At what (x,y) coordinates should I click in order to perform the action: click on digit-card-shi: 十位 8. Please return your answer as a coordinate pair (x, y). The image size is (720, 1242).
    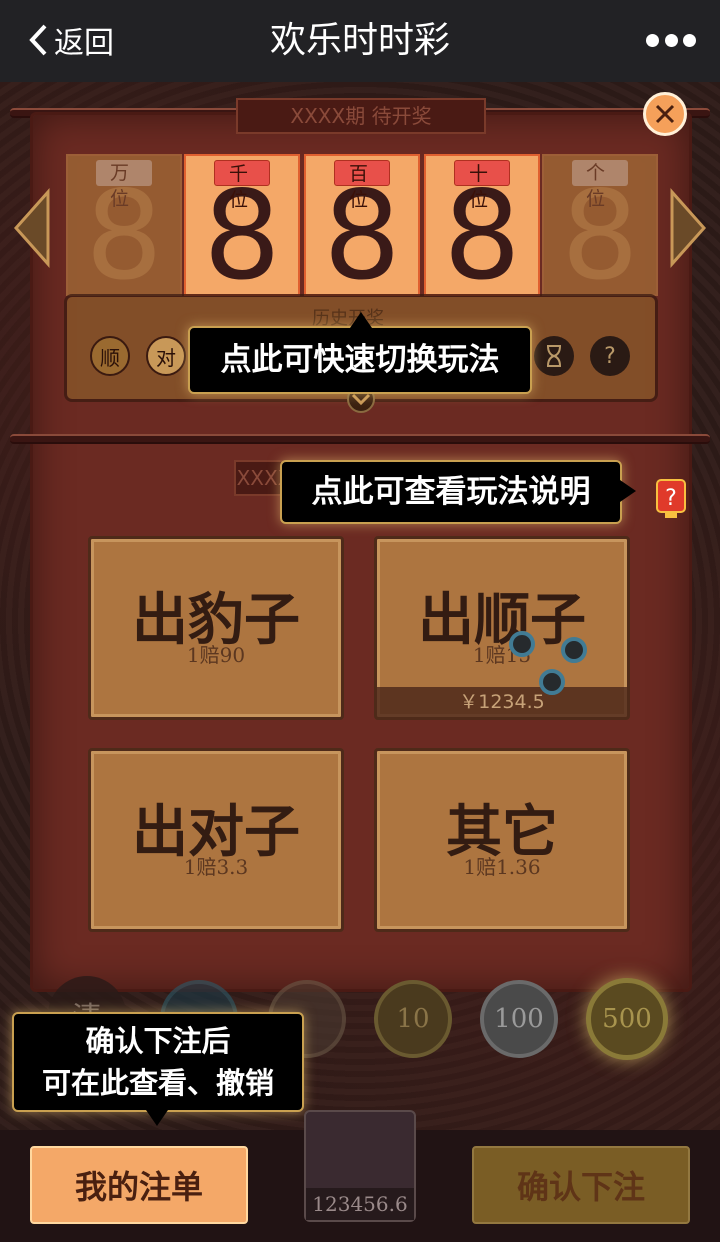
    Looking at the image, I should click on (482, 225).